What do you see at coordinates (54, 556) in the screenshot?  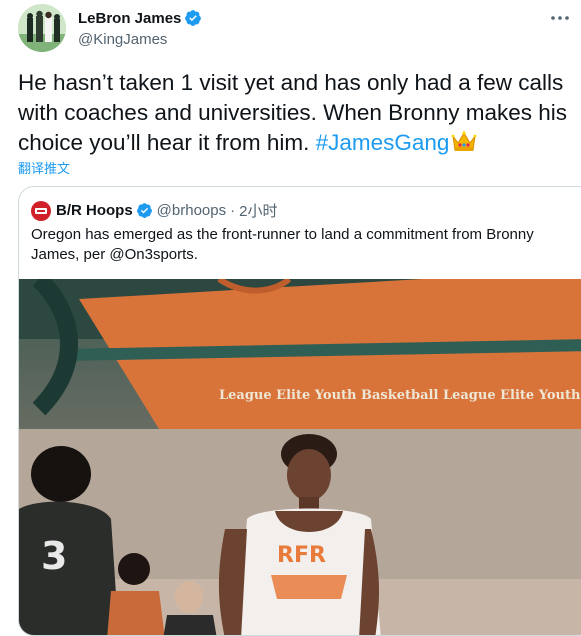 I see `jersey-number: 3` at bounding box center [54, 556].